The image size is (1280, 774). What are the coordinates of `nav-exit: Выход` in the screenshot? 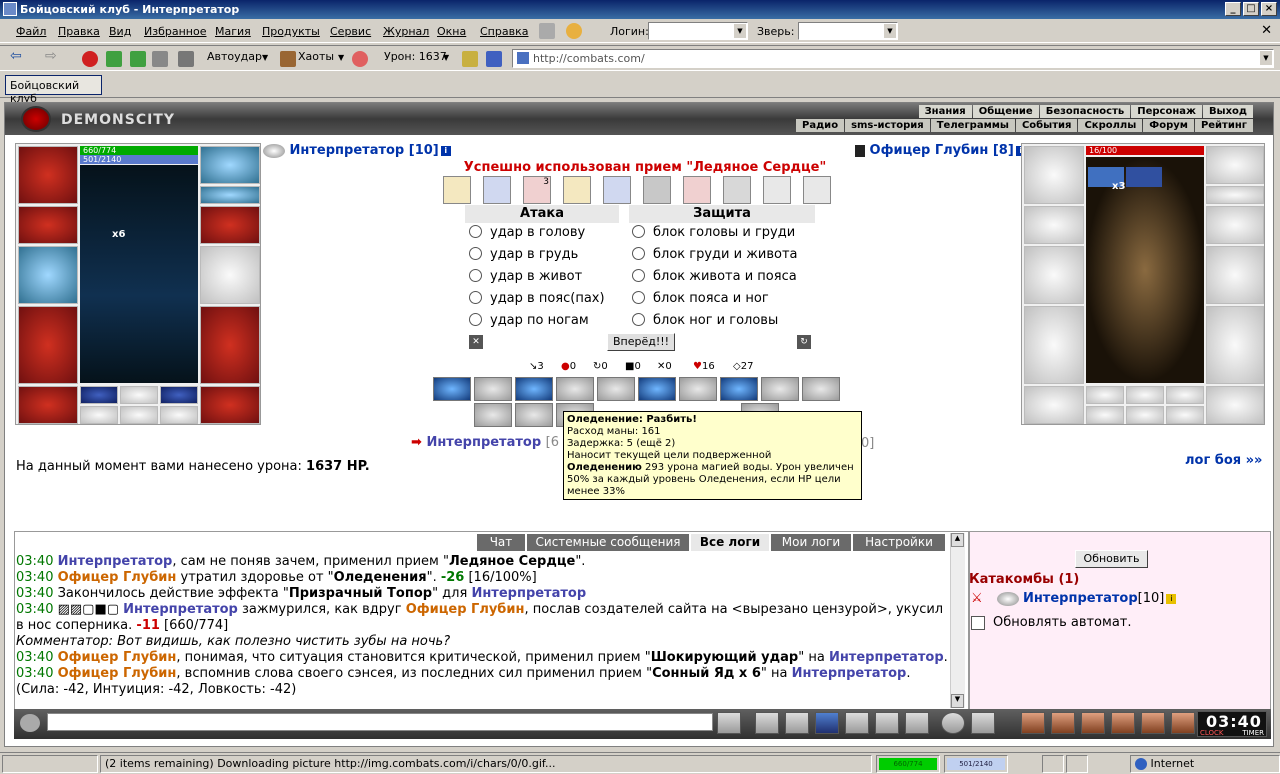 It's located at (1227, 111).